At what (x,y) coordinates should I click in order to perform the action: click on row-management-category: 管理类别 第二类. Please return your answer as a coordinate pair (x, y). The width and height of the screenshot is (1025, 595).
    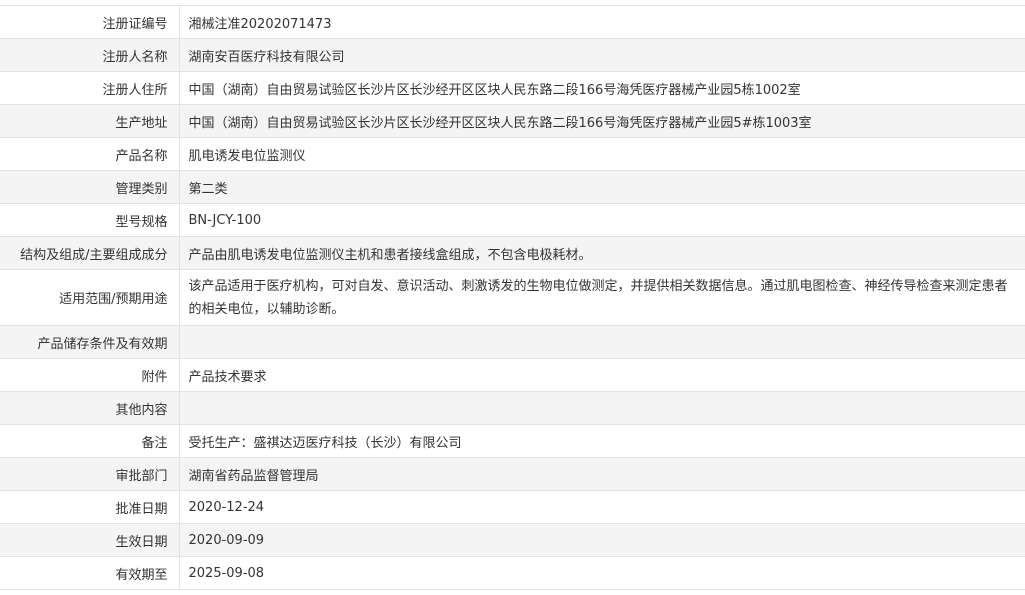
    Looking at the image, I should click on (512, 187).